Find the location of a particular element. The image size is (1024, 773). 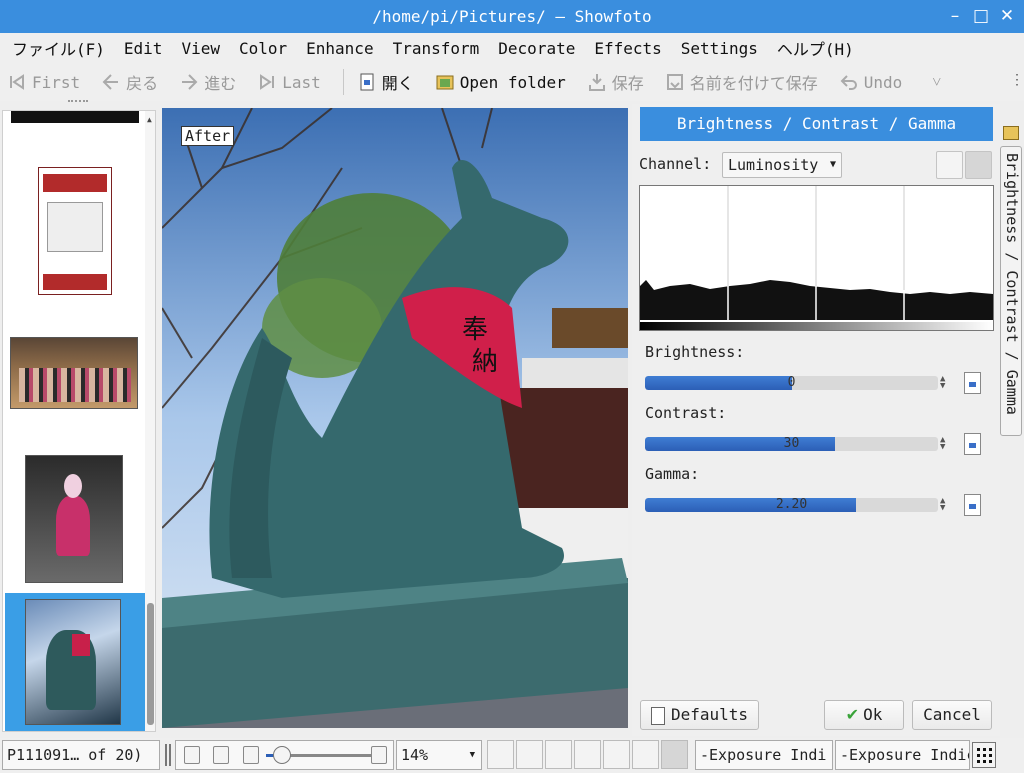

gamma-slider: 2.20 is located at coordinates (791, 505).